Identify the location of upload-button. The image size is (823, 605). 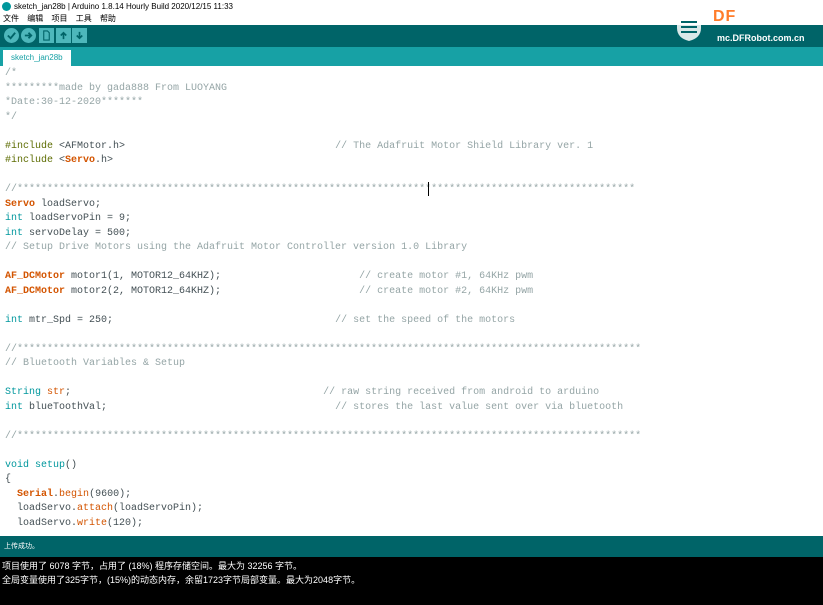
(28, 35).